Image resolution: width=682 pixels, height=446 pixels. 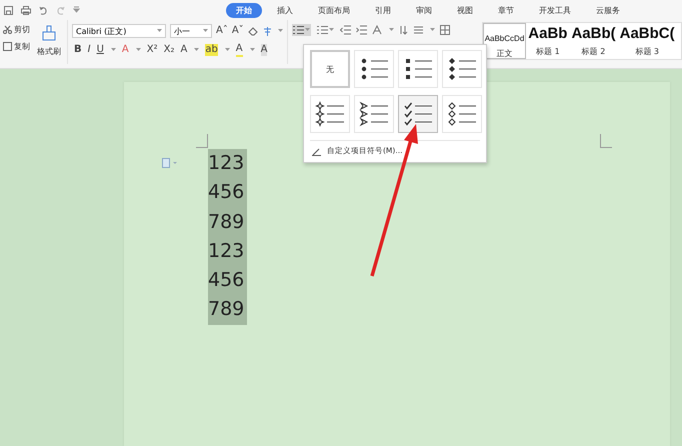 What do you see at coordinates (377, 30) in the screenshot?
I see `text-direction-icon` at bounding box center [377, 30].